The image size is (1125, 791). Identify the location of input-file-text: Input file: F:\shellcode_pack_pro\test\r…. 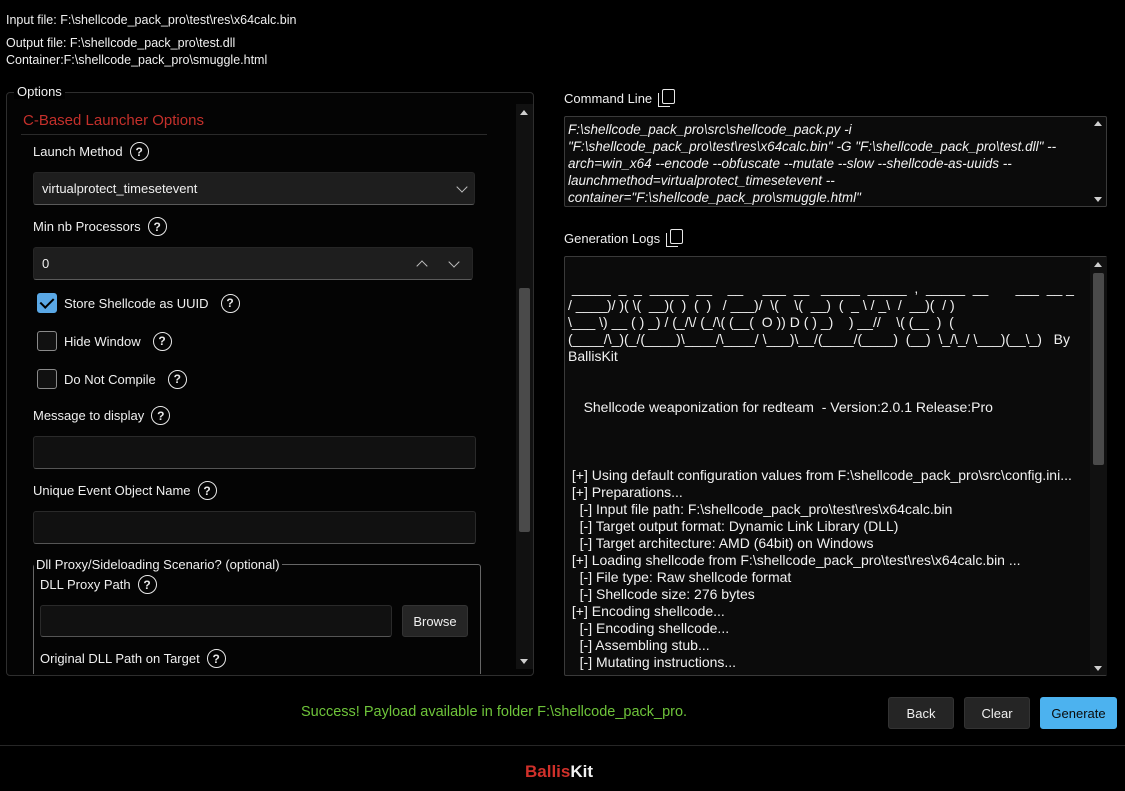
(151, 20).